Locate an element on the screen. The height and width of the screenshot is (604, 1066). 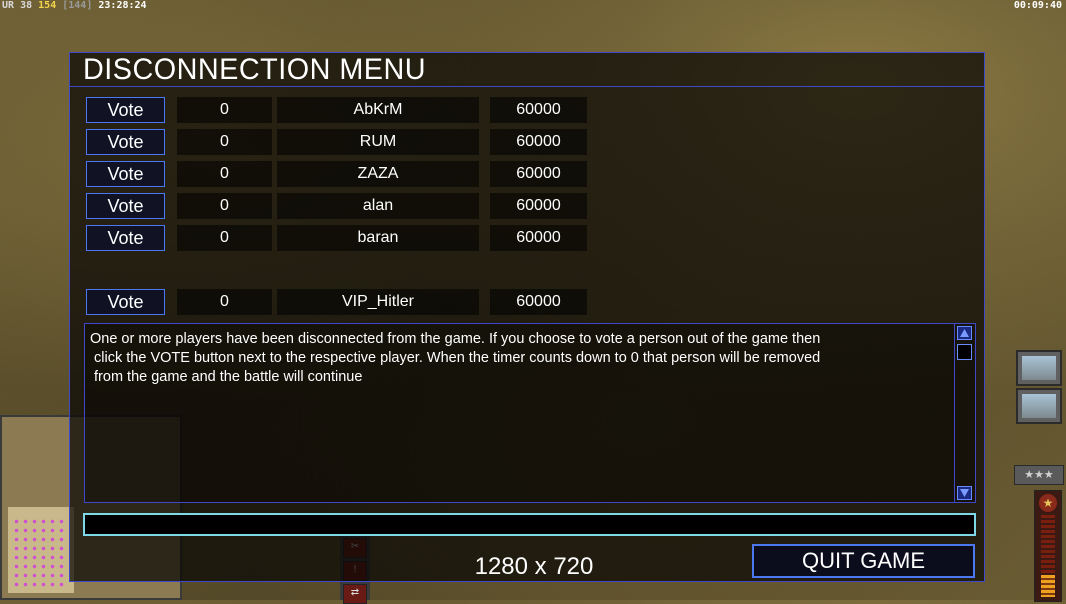
hud-stats: UR 38 154 [144] 23:28:24 is located at coordinates (74, 5).